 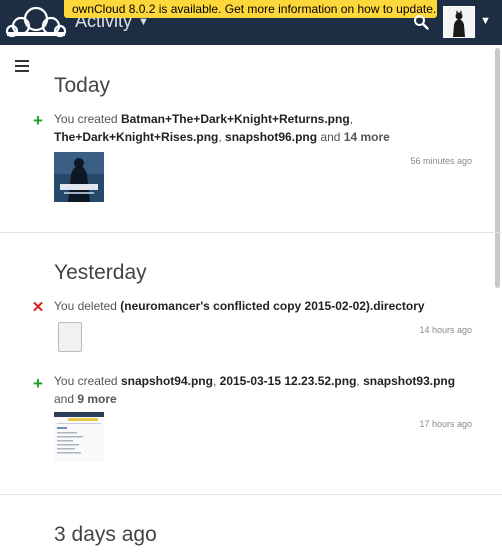 What do you see at coordinates (38, 307) in the screenshot?
I see `cross-icon: ✕` at bounding box center [38, 307].